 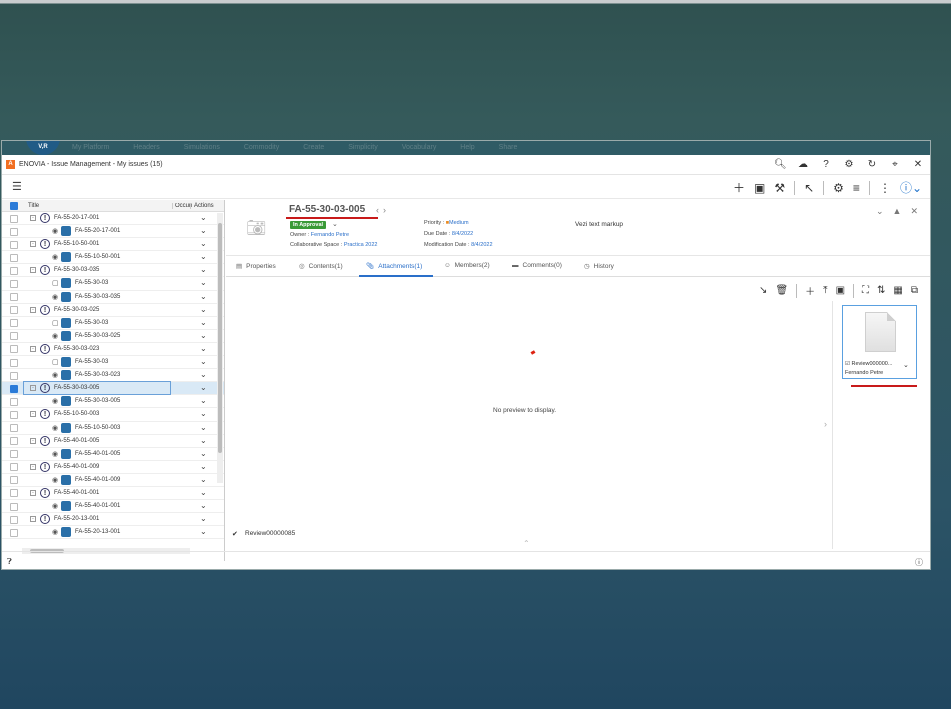 What do you see at coordinates (599, 266) in the screenshot?
I see `tab-history: ◷ History` at bounding box center [599, 266].